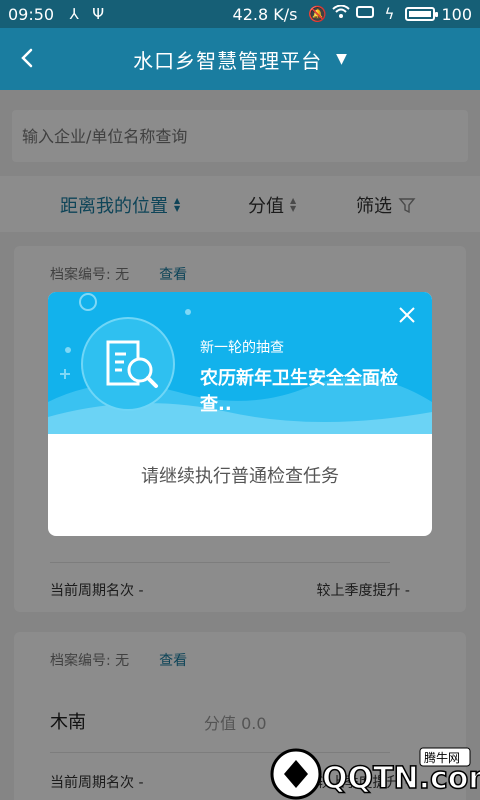  Describe the element at coordinates (74, 14) in the screenshot. I see `usb-share-icon: ⅄` at that location.